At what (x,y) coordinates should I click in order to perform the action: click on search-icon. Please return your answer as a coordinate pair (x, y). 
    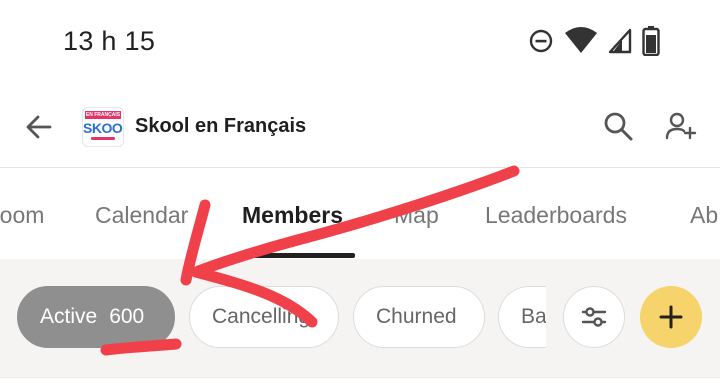
    Looking at the image, I should click on (618, 126).